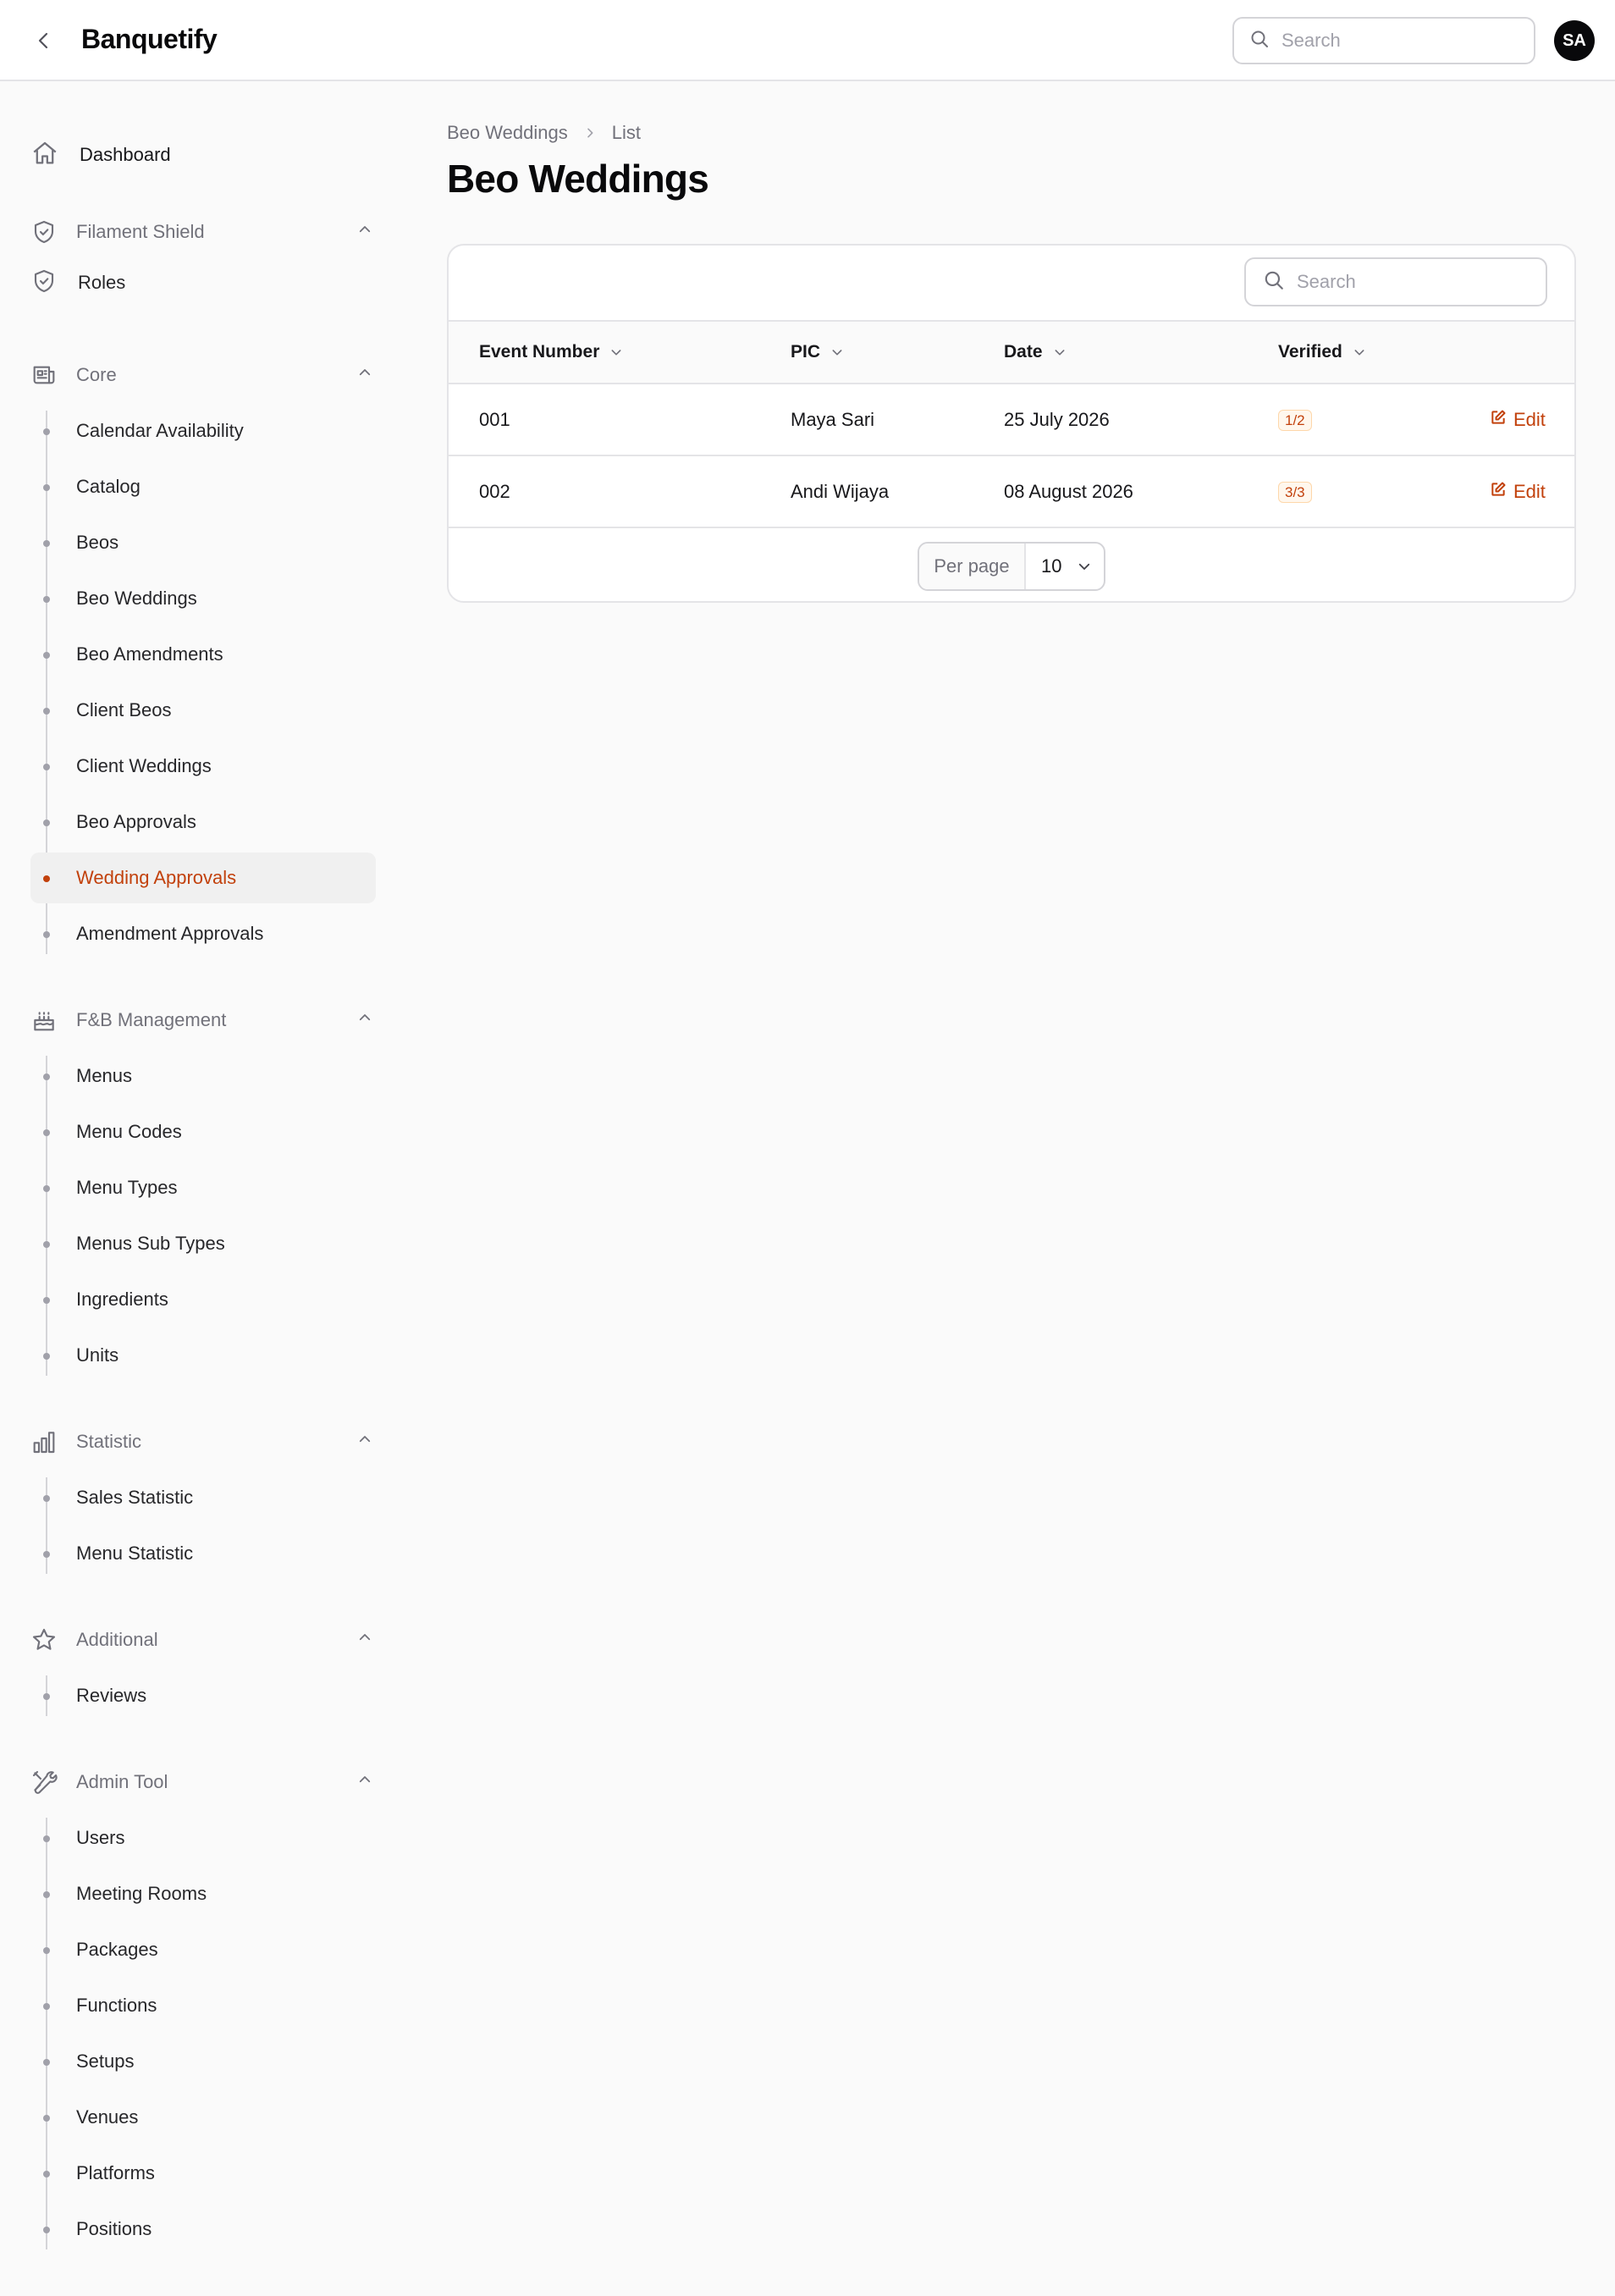 This screenshot has width=1615, height=2296. What do you see at coordinates (125, 154) in the screenshot?
I see `sidebar-item-label: Dashboard` at bounding box center [125, 154].